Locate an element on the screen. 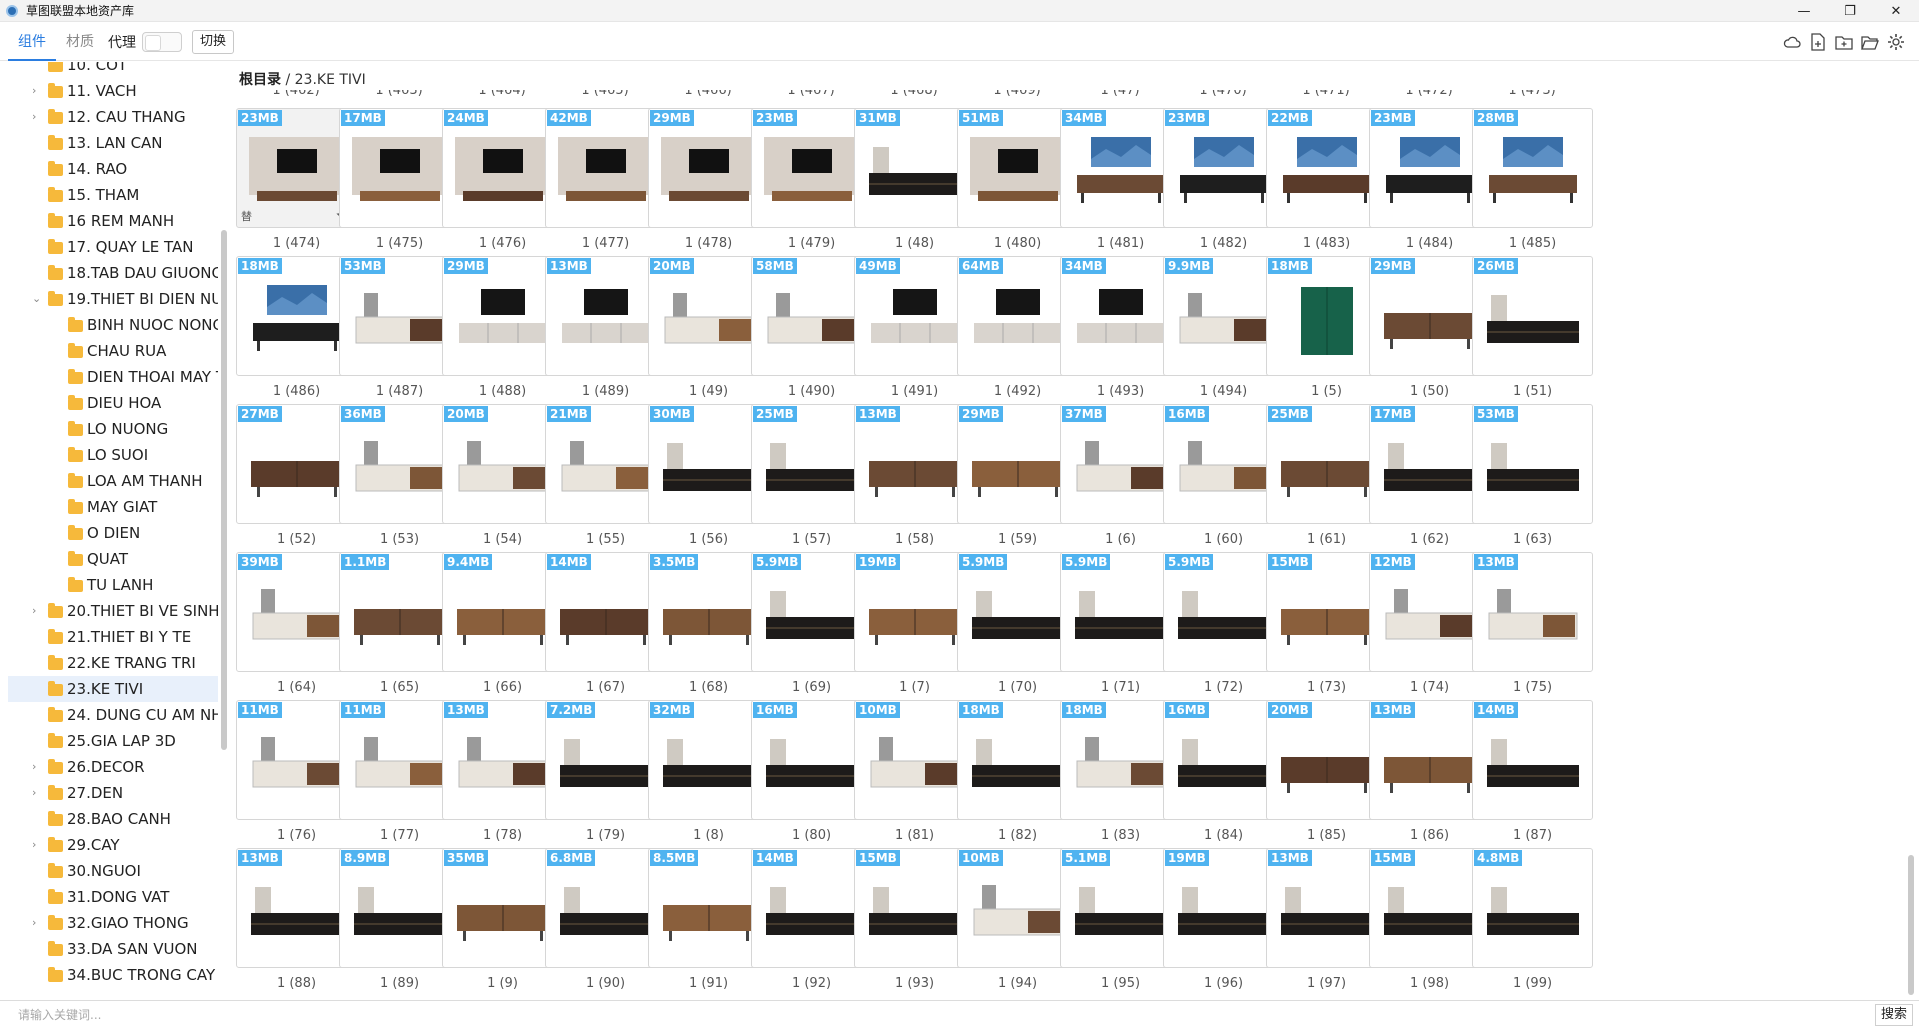 The image size is (1919, 1028). asset-card: 28MB is located at coordinates (1532, 168).